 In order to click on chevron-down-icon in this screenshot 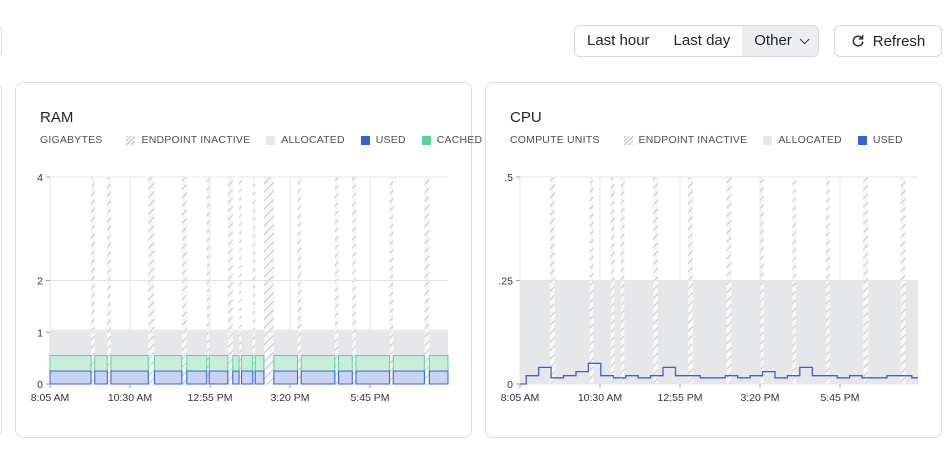, I will do `click(804, 38)`.